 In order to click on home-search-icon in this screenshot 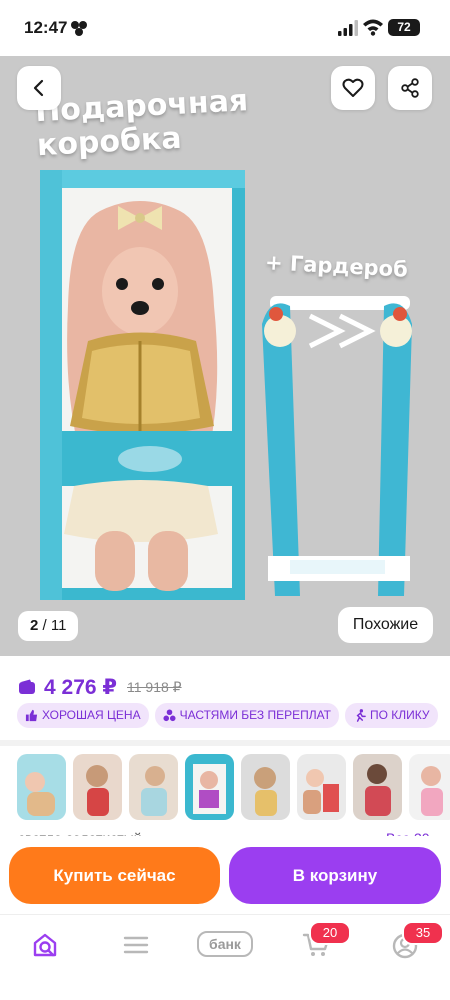, I will do `click(45, 945)`.